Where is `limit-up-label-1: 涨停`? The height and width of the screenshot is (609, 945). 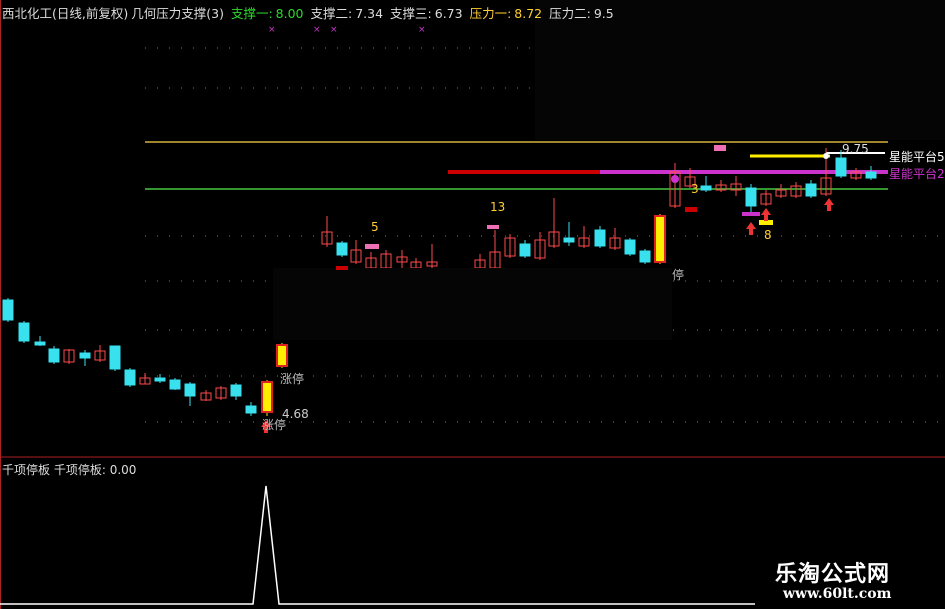 limit-up-label-1: 涨停 is located at coordinates (292, 379).